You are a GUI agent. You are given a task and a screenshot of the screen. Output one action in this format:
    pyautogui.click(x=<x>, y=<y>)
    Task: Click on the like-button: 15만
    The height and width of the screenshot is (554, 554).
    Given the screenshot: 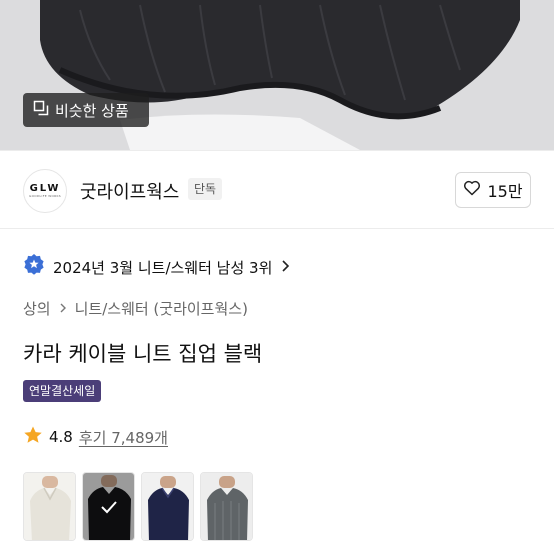 What is the action you would take?
    pyautogui.click(x=493, y=190)
    